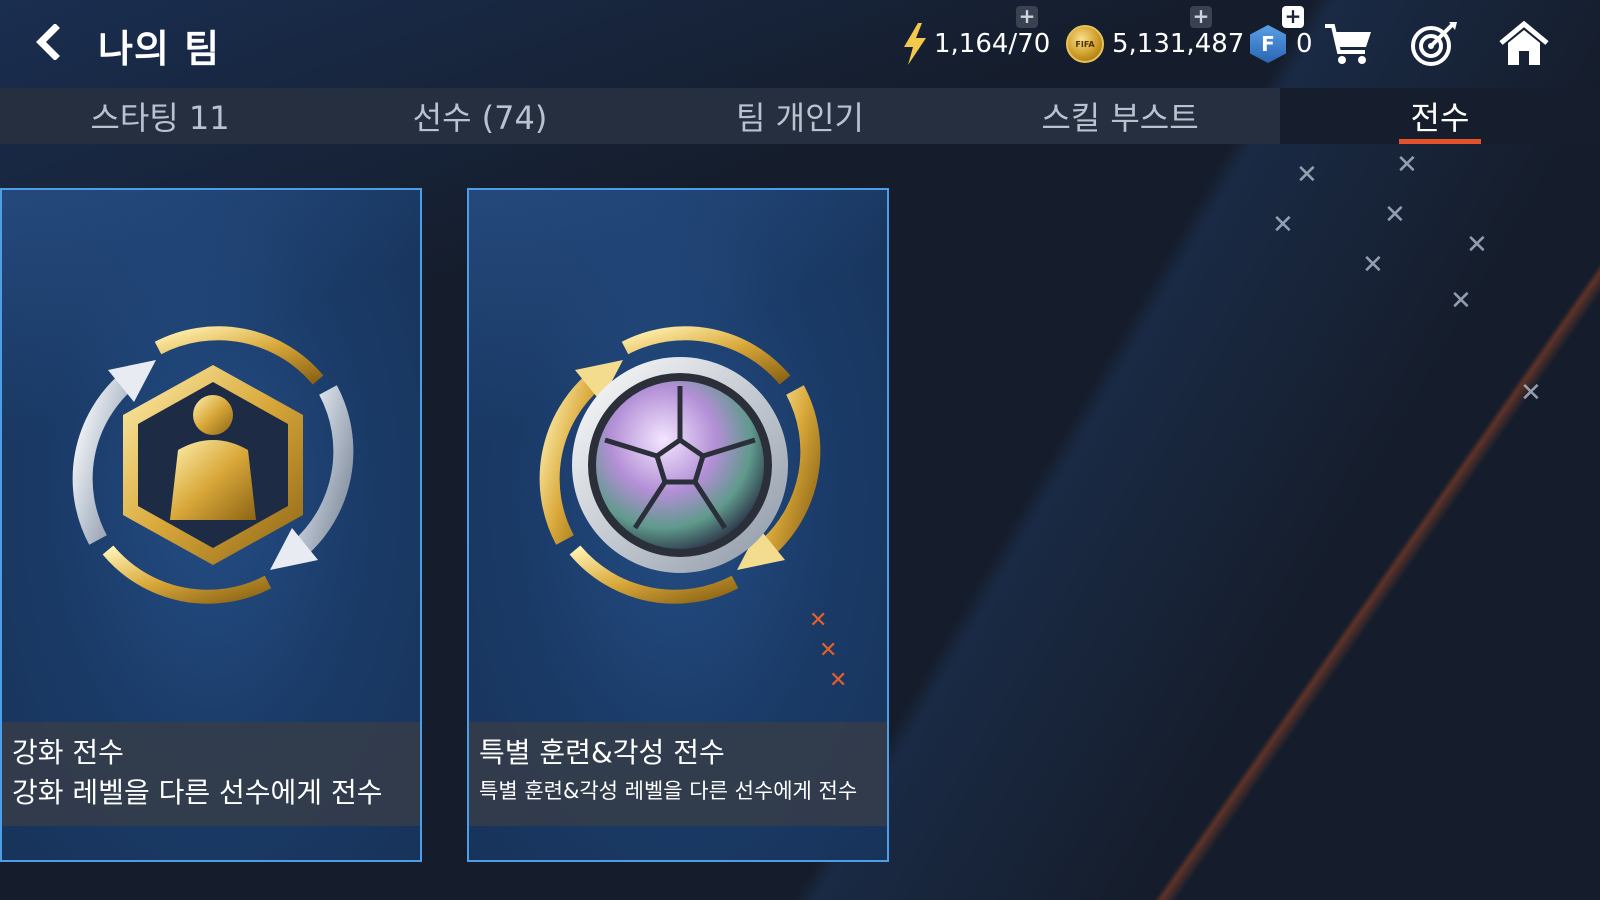  I want to click on tab-team-skills: 팀 개인기, so click(800, 116).